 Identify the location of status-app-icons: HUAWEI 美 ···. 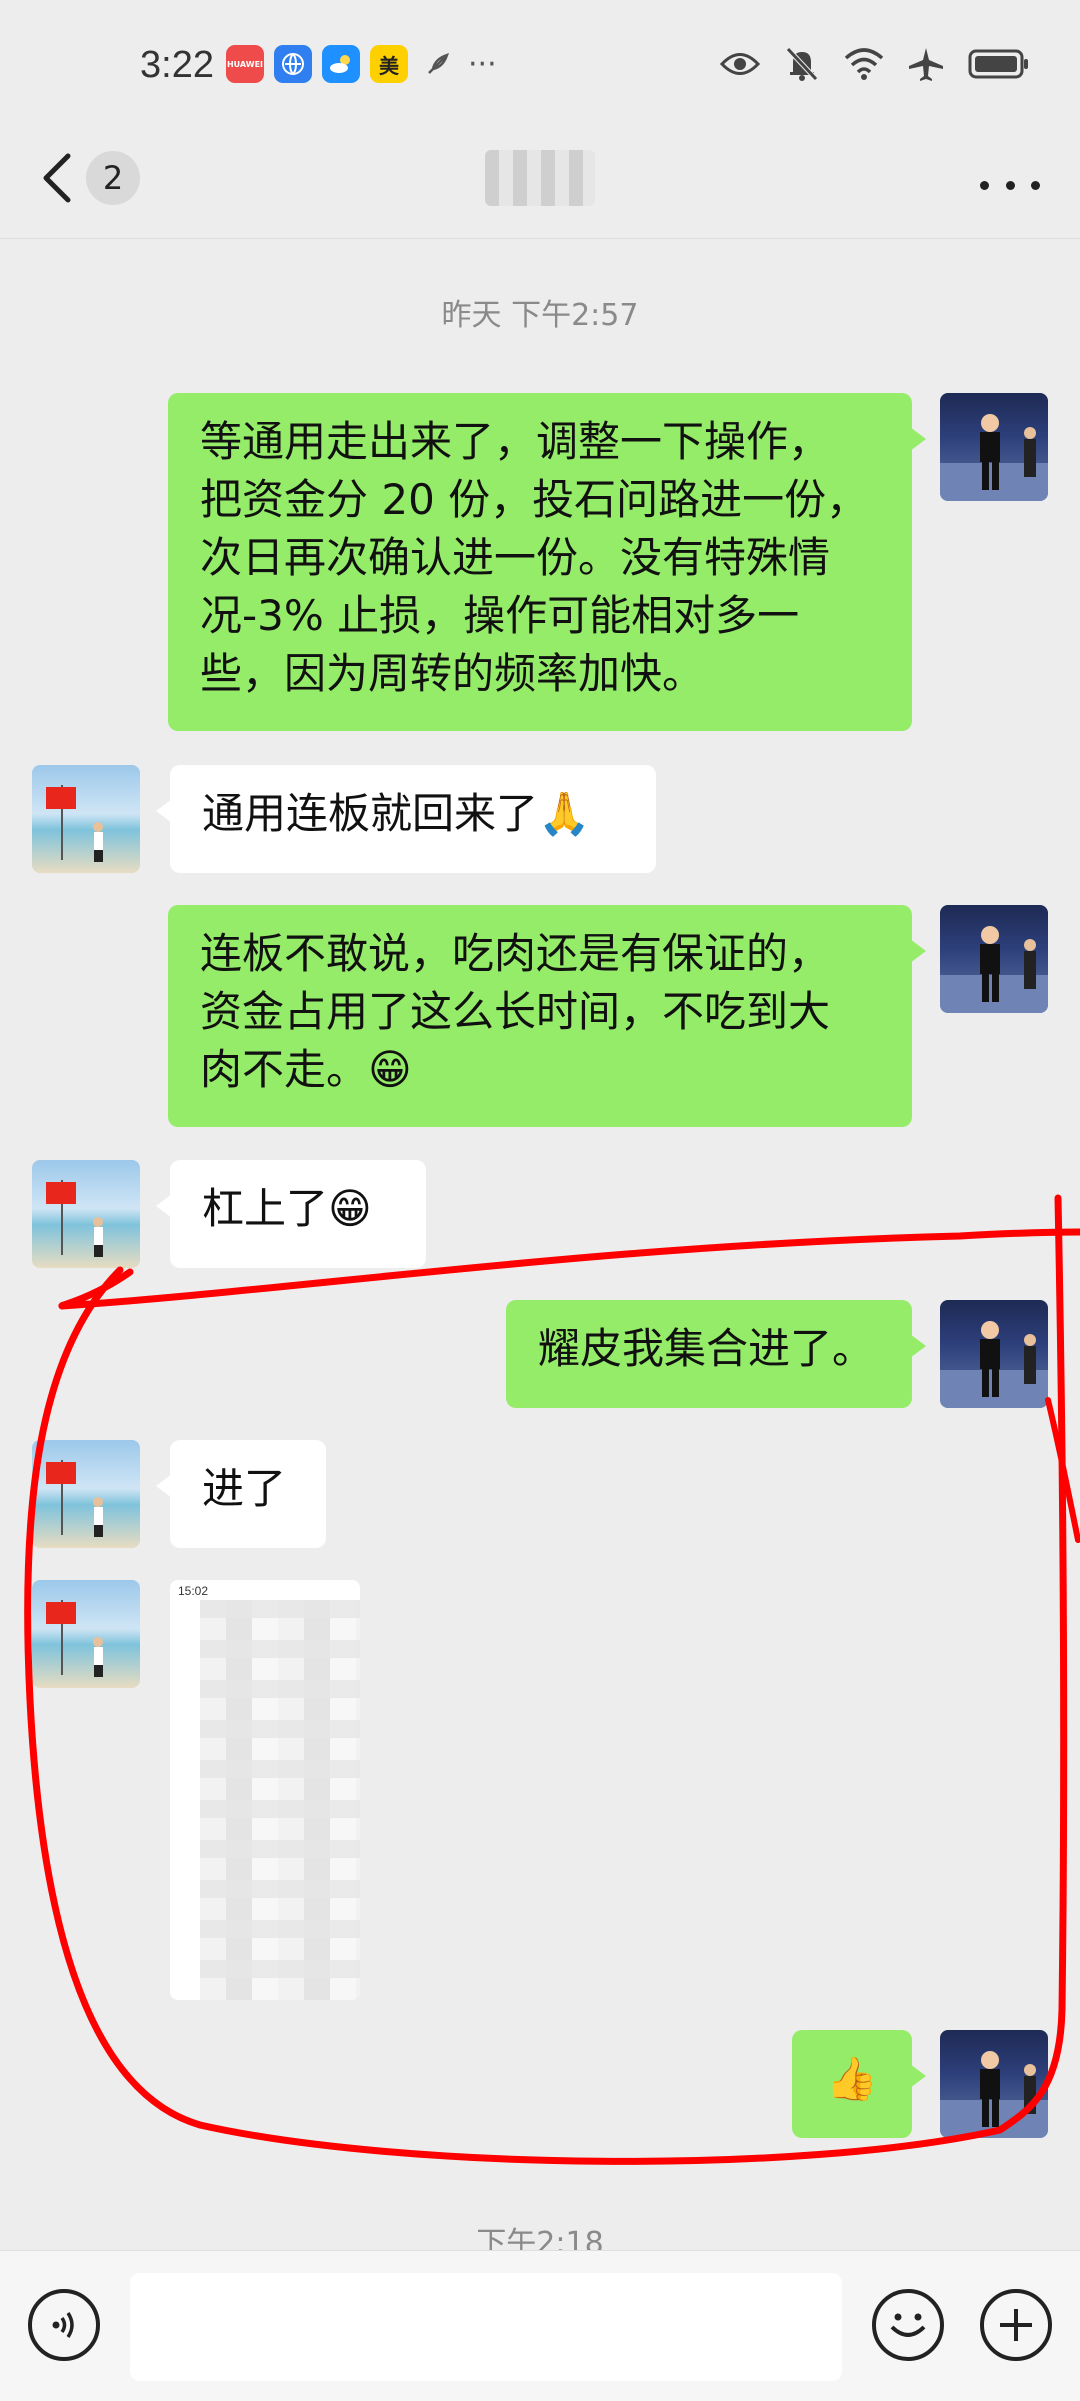
(361, 64).